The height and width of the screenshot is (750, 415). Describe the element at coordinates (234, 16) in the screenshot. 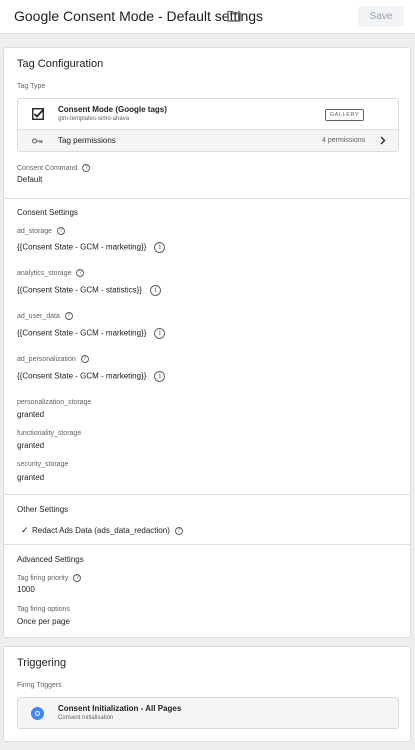

I see `folder-icon` at that location.